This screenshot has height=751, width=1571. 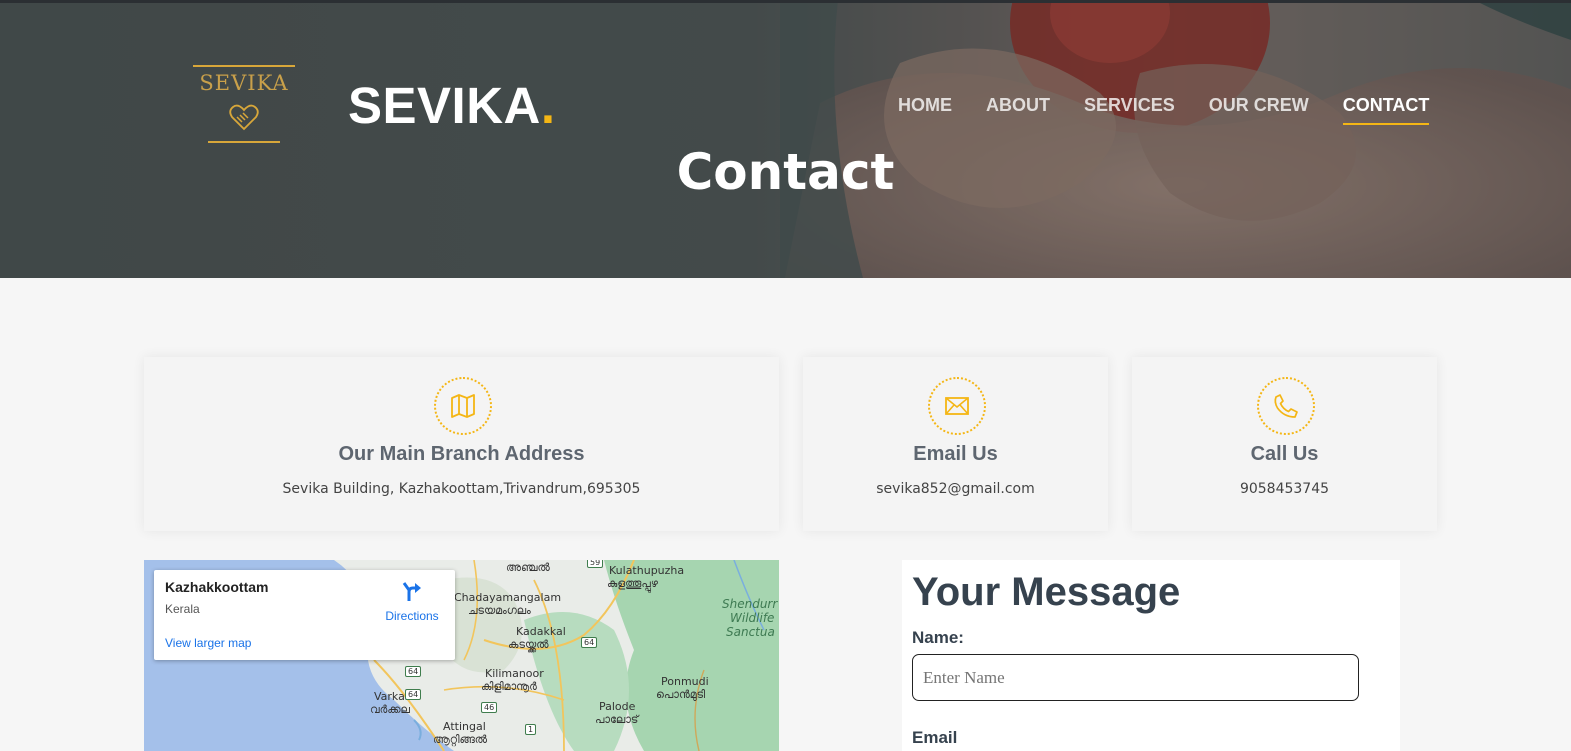 What do you see at coordinates (499, 610) in the screenshot?
I see `map-label-chadayamangalam-ml: ചടയമംഗലം` at bounding box center [499, 610].